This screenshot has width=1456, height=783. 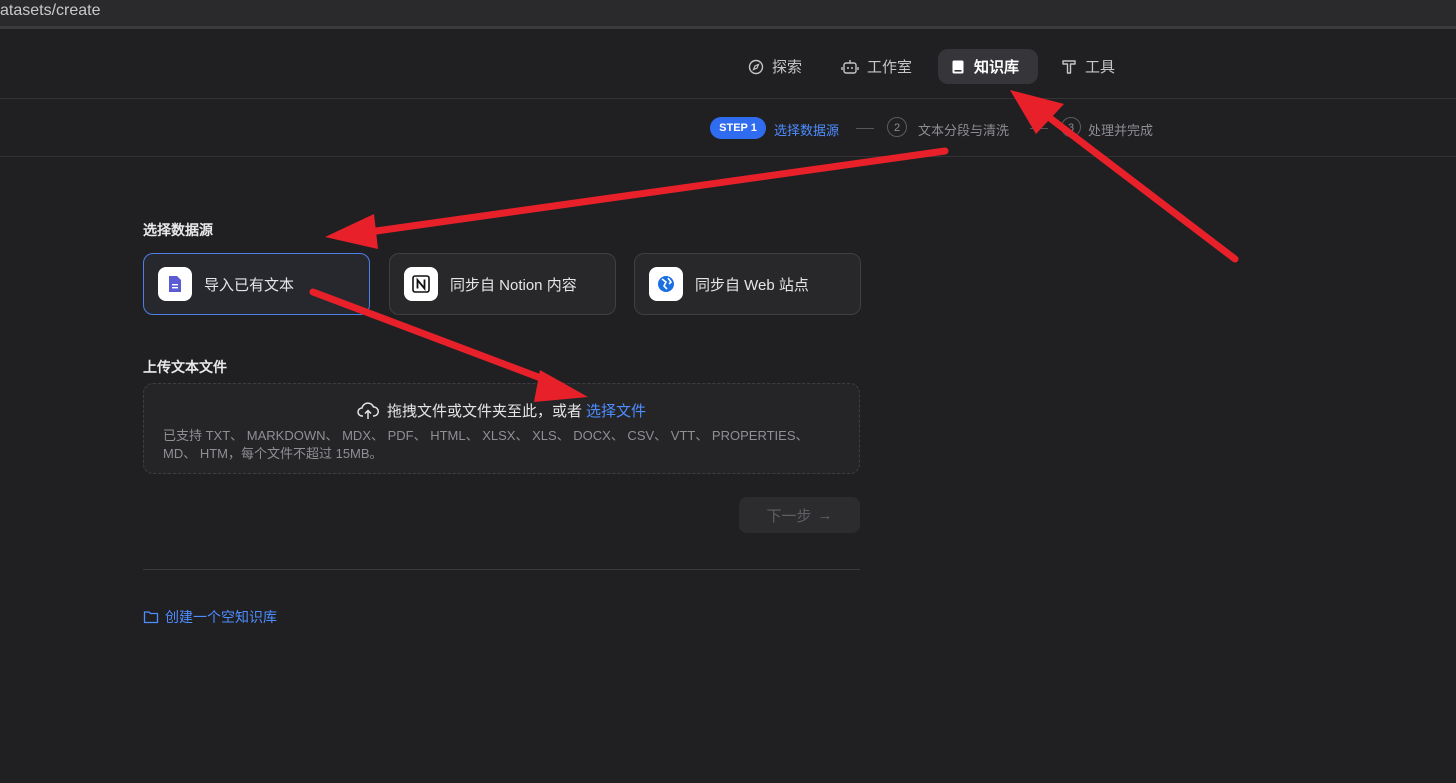 I want to click on source-option-web: 同步自 Web 站点, so click(x=747, y=284).